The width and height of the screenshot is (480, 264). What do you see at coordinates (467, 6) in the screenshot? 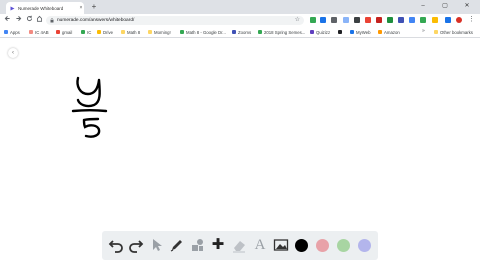
I see `close-window-button: ✕` at bounding box center [467, 6].